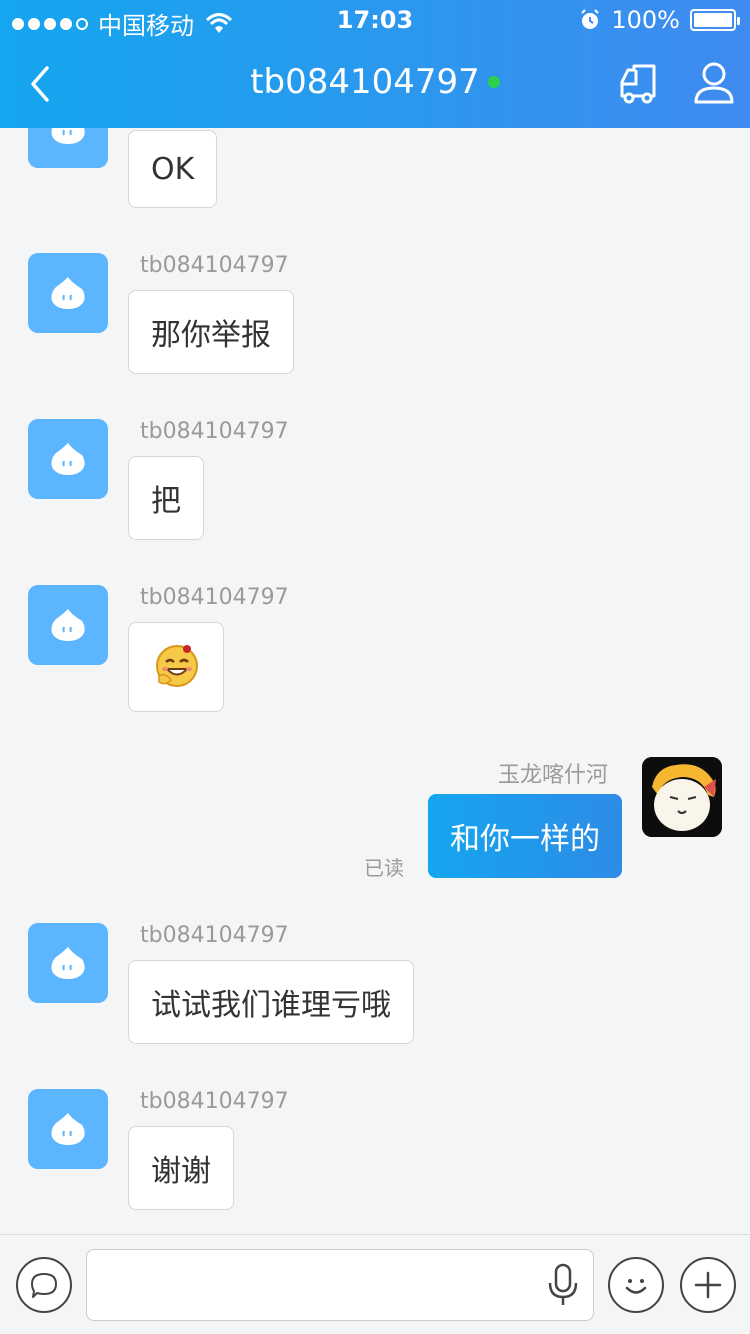 Image resolution: width=750 pixels, height=1334 pixels. I want to click on message-bubble: 谢谢, so click(181, 1168).